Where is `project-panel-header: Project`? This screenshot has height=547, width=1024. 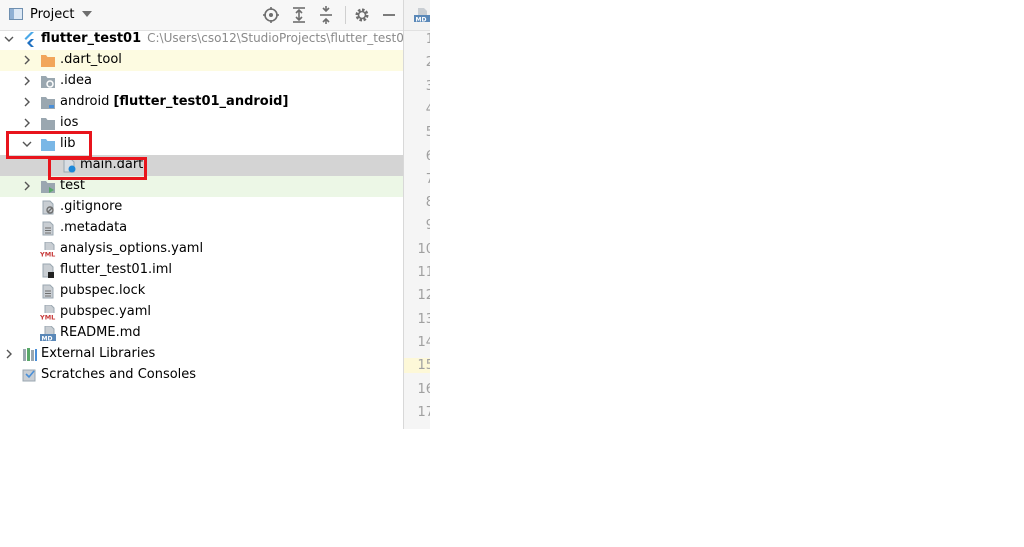 project-panel-header: Project is located at coordinates (201, 15).